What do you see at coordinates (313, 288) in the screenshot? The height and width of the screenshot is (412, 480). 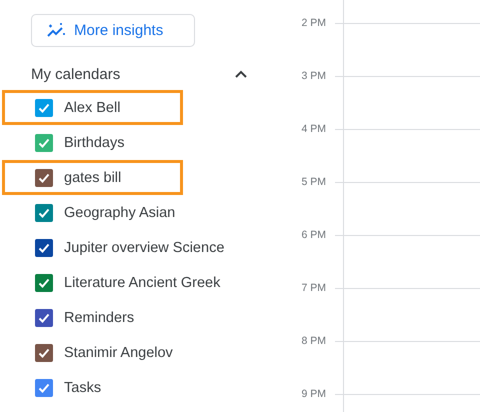 I see `hour-label: 7 PM` at bounding box center [313, 288].